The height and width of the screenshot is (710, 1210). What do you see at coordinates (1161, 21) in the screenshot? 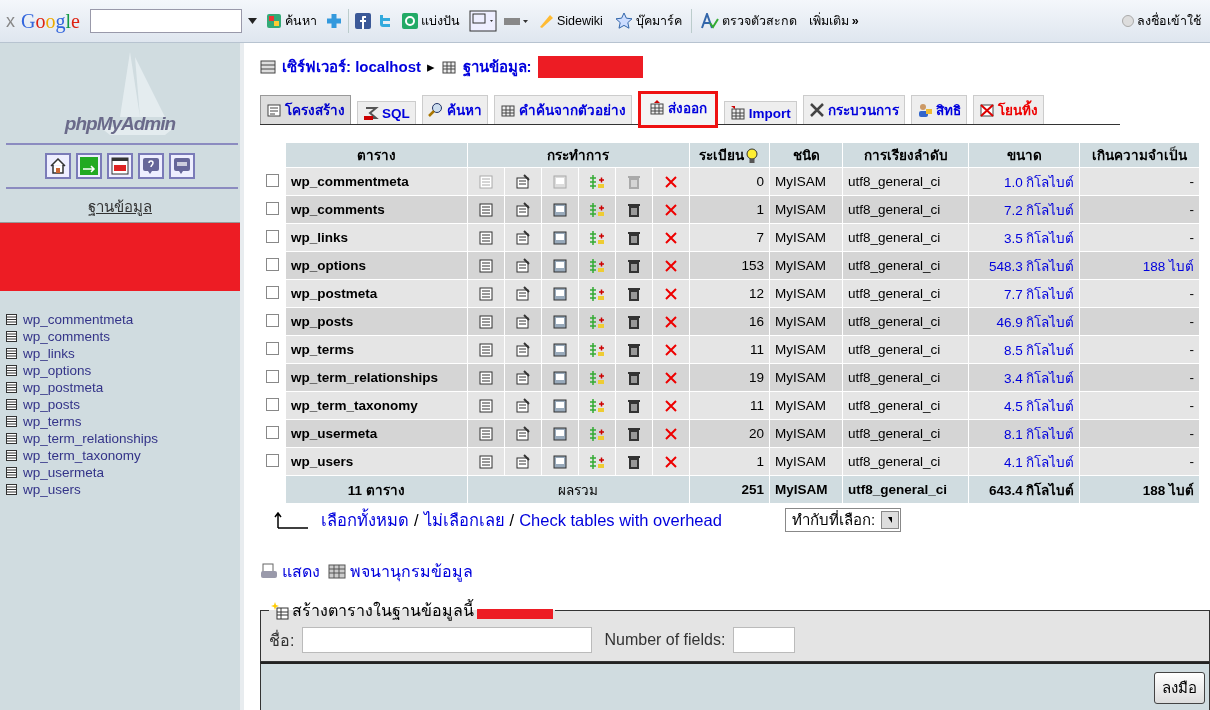
I see `sign-in-button: ลงชื่อเข้าใช้` at bounding box center [1161, 21].